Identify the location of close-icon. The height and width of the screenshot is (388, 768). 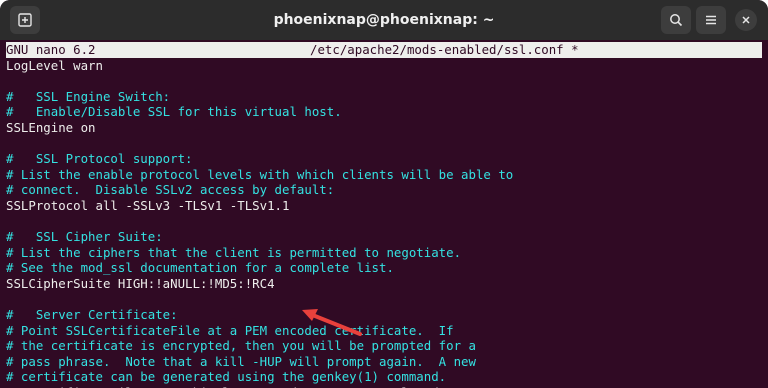
(746, 20).